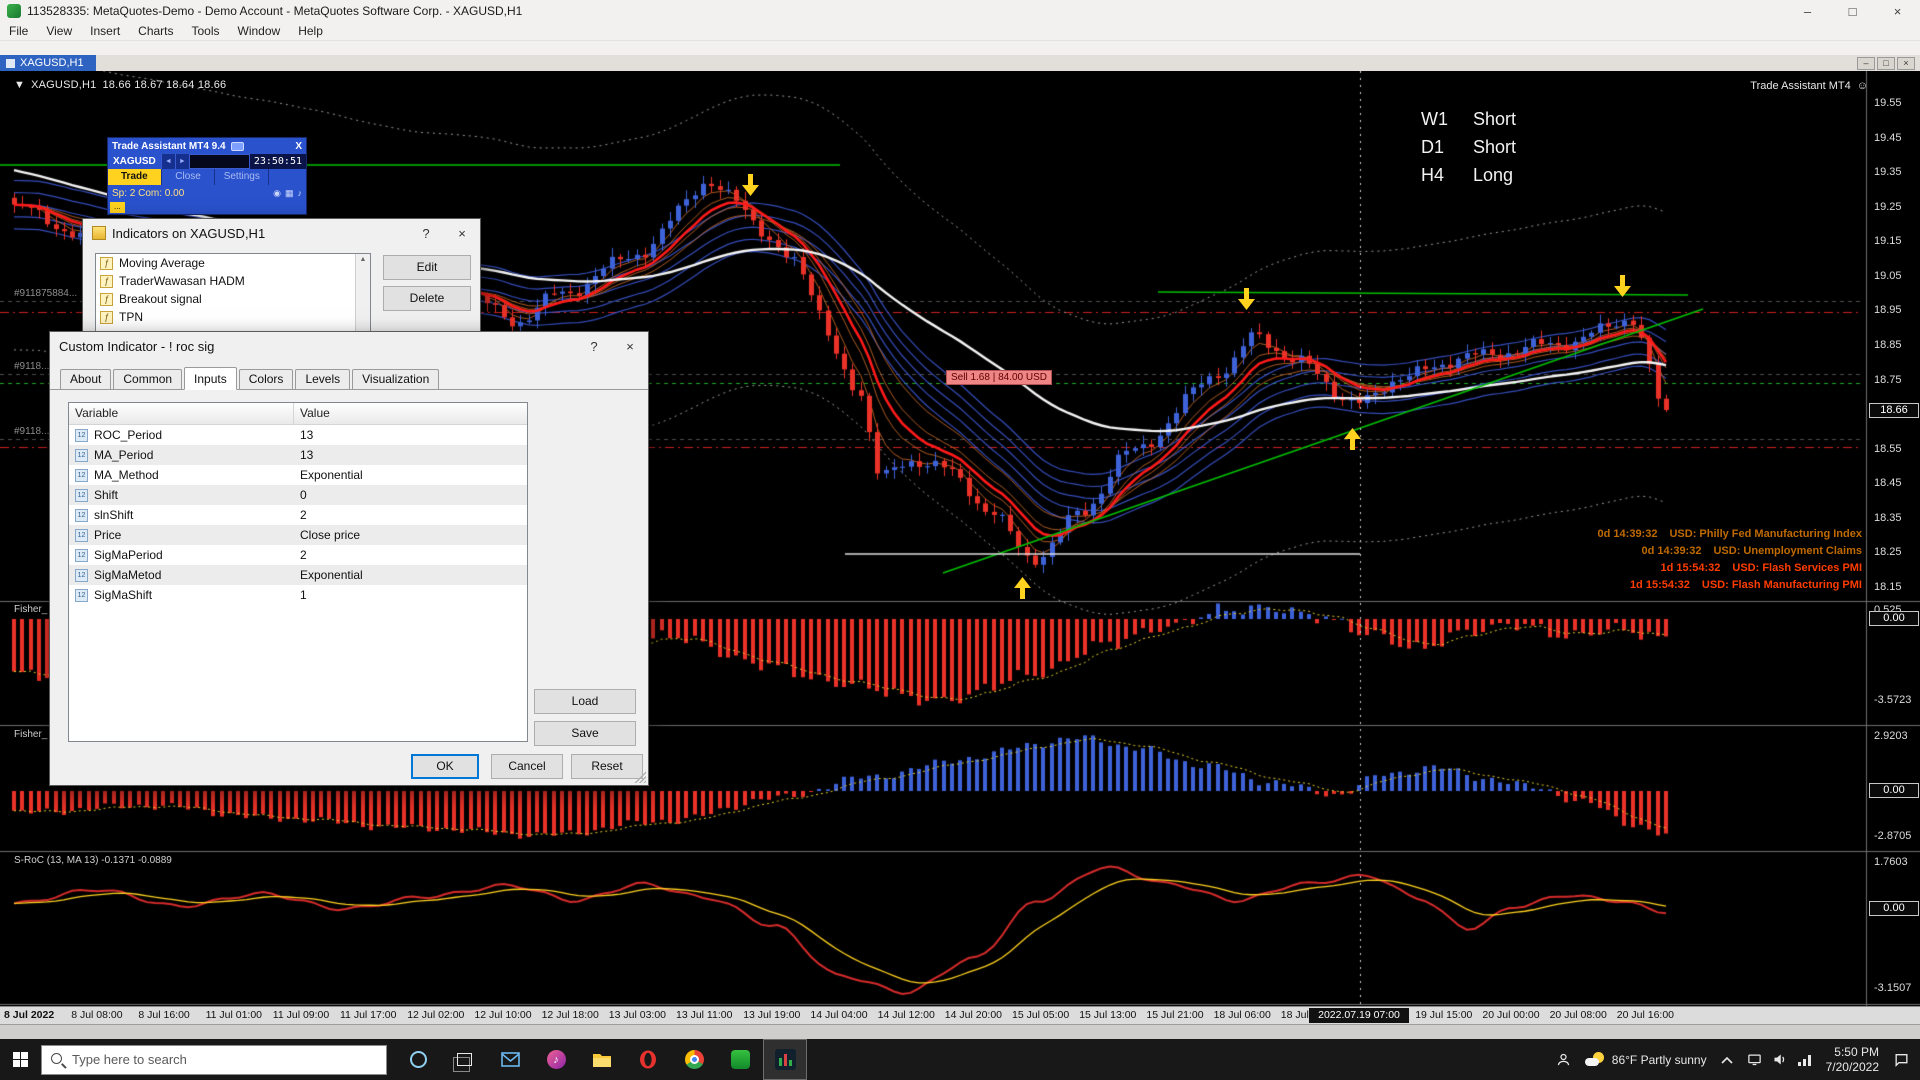  What do you see at coordinates (298, 515) in the screenshot?
I see `param-row: 12 slnShift 2` at bounding box center [298, 515].